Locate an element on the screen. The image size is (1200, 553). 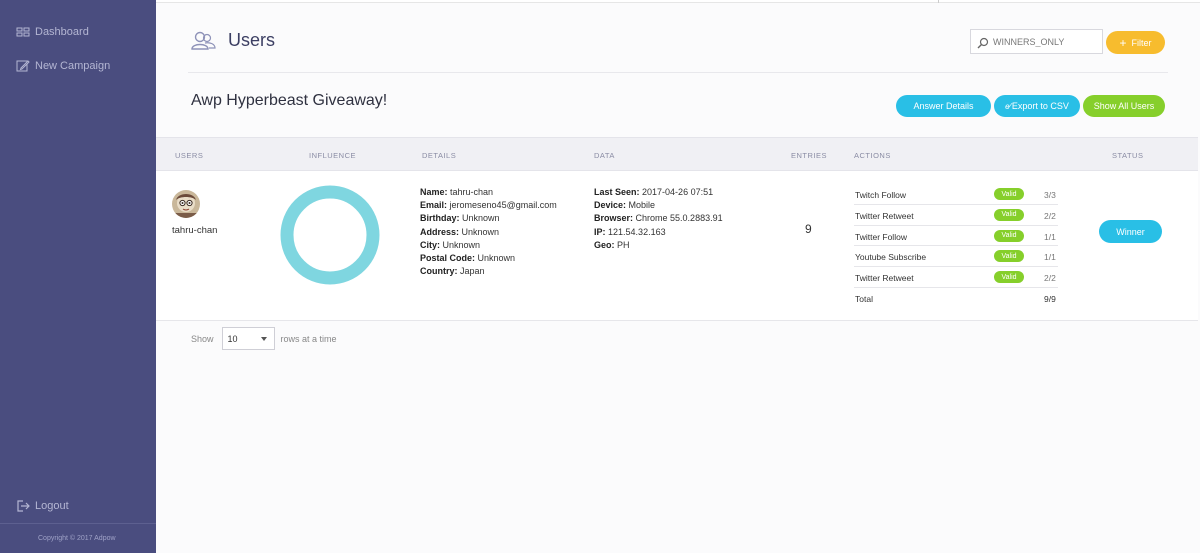
sidebar-item-label: Dashboard is located at coordinates (62, 32).